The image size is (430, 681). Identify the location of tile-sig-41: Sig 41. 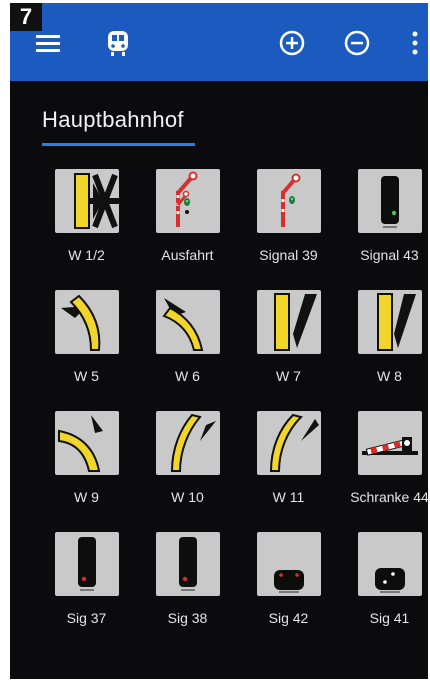
(383, 592).